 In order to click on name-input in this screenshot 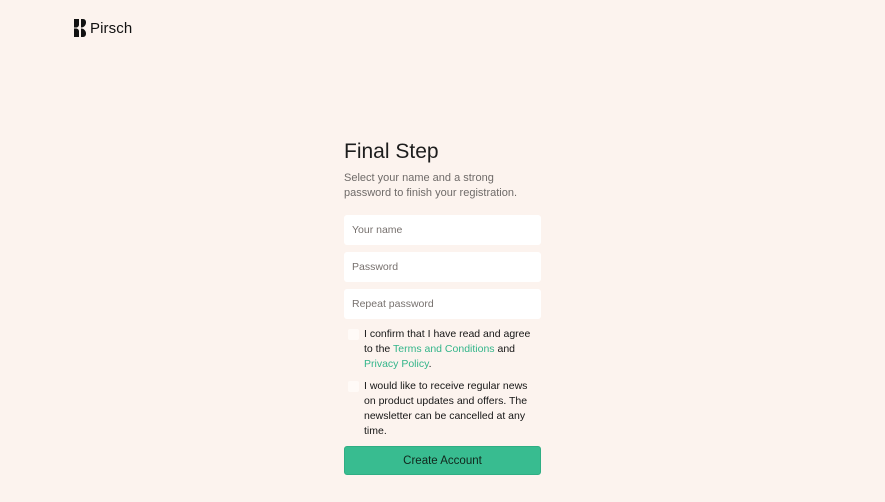, I will do `click(442, 230)`.